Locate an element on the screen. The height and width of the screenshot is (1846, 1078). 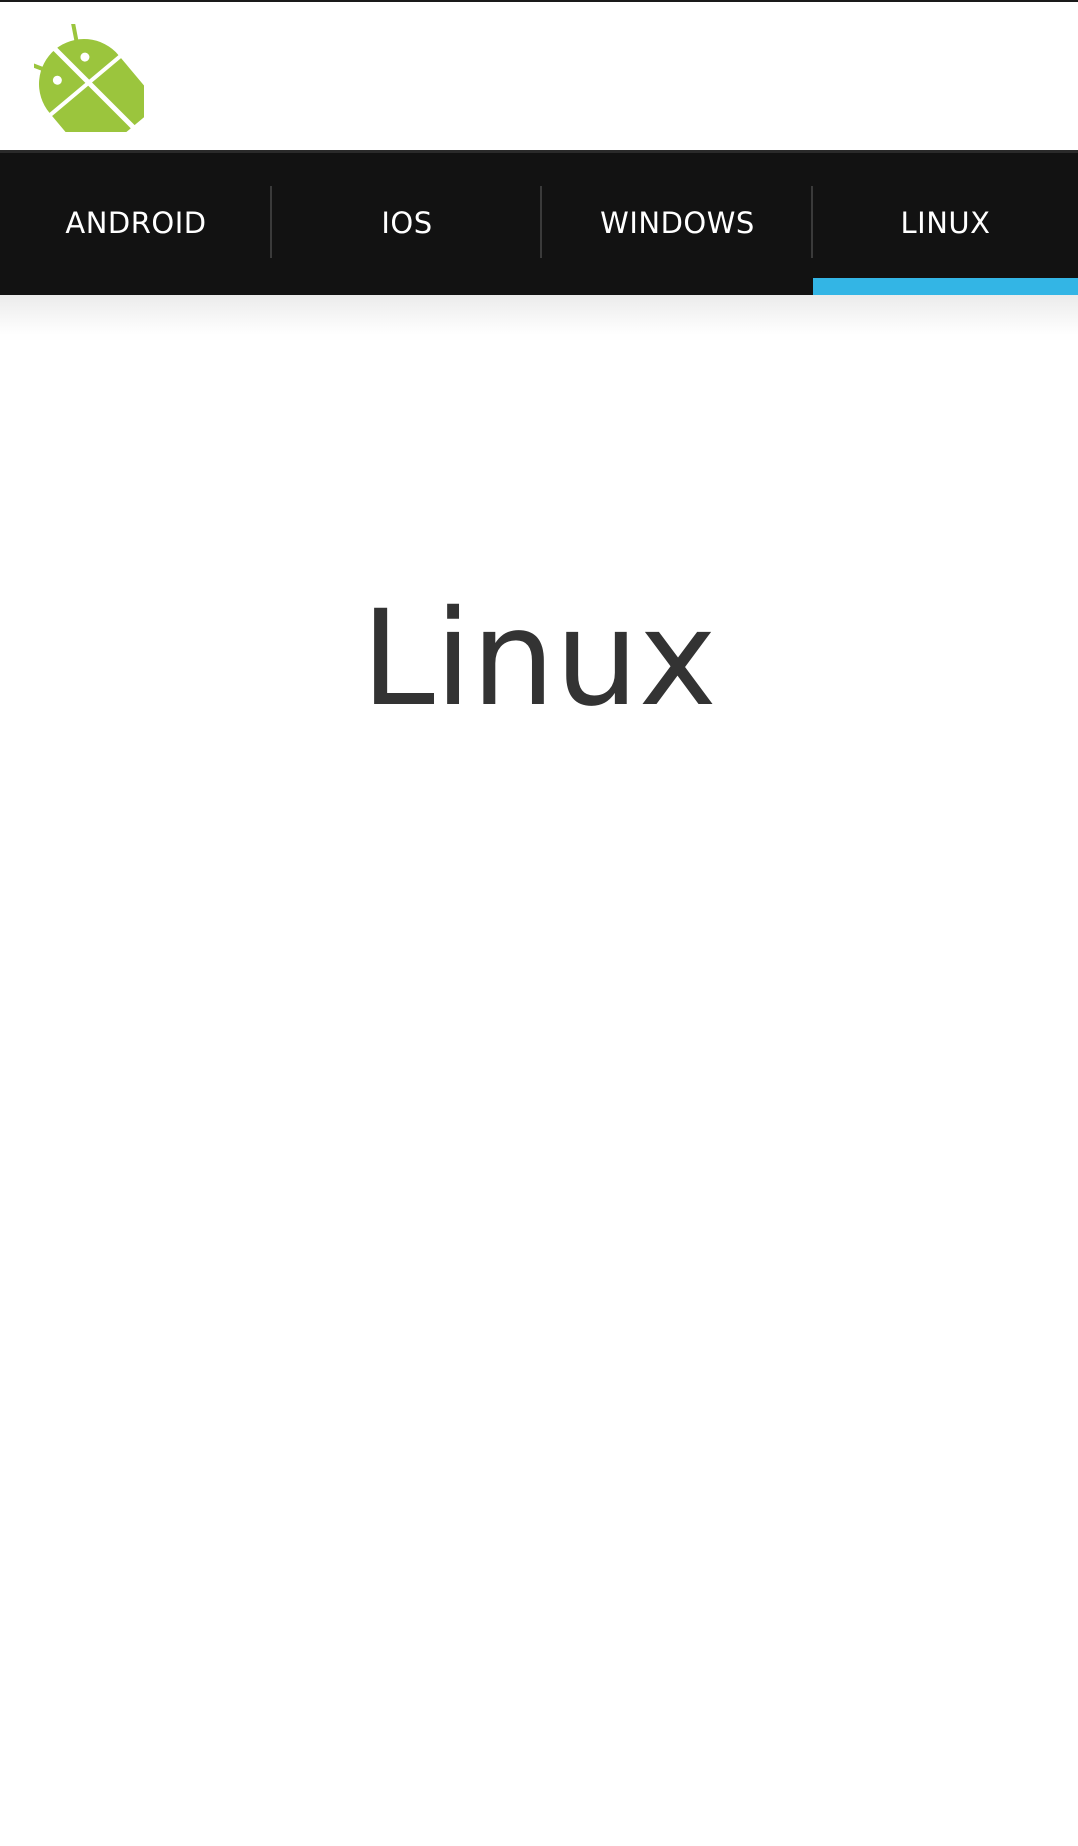
tab-bar: ANDROID IOS WINDOWS LINUX is located at coordinates (539, 222).